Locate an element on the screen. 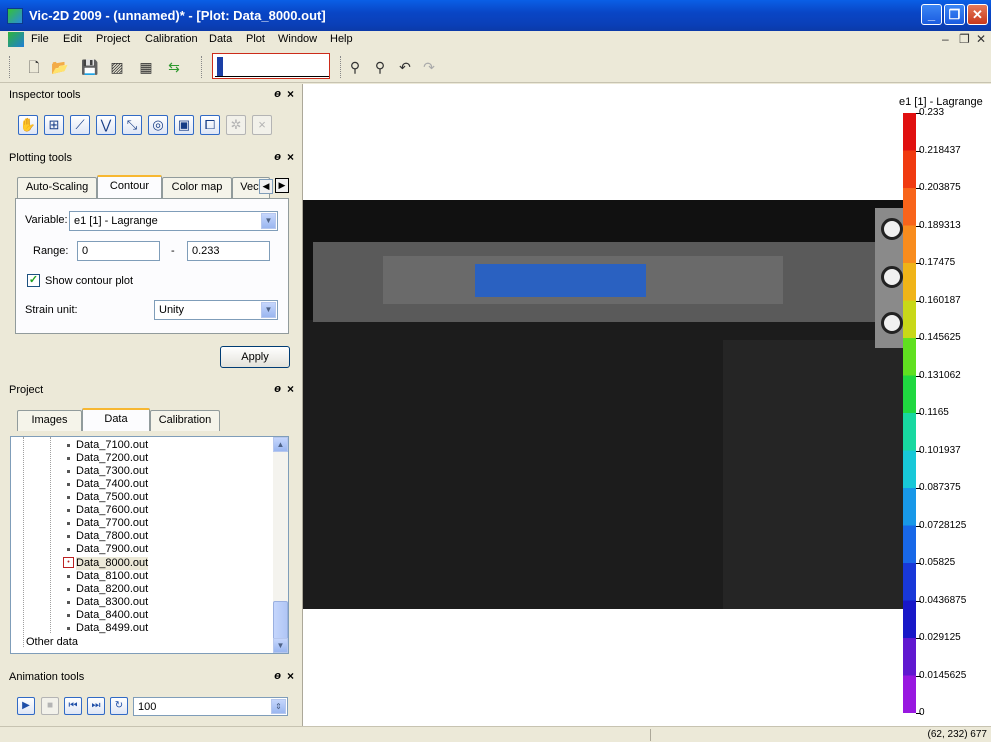 The image size is (991, 742). line-icon: ⟋ is located at coordinates (80, 125).